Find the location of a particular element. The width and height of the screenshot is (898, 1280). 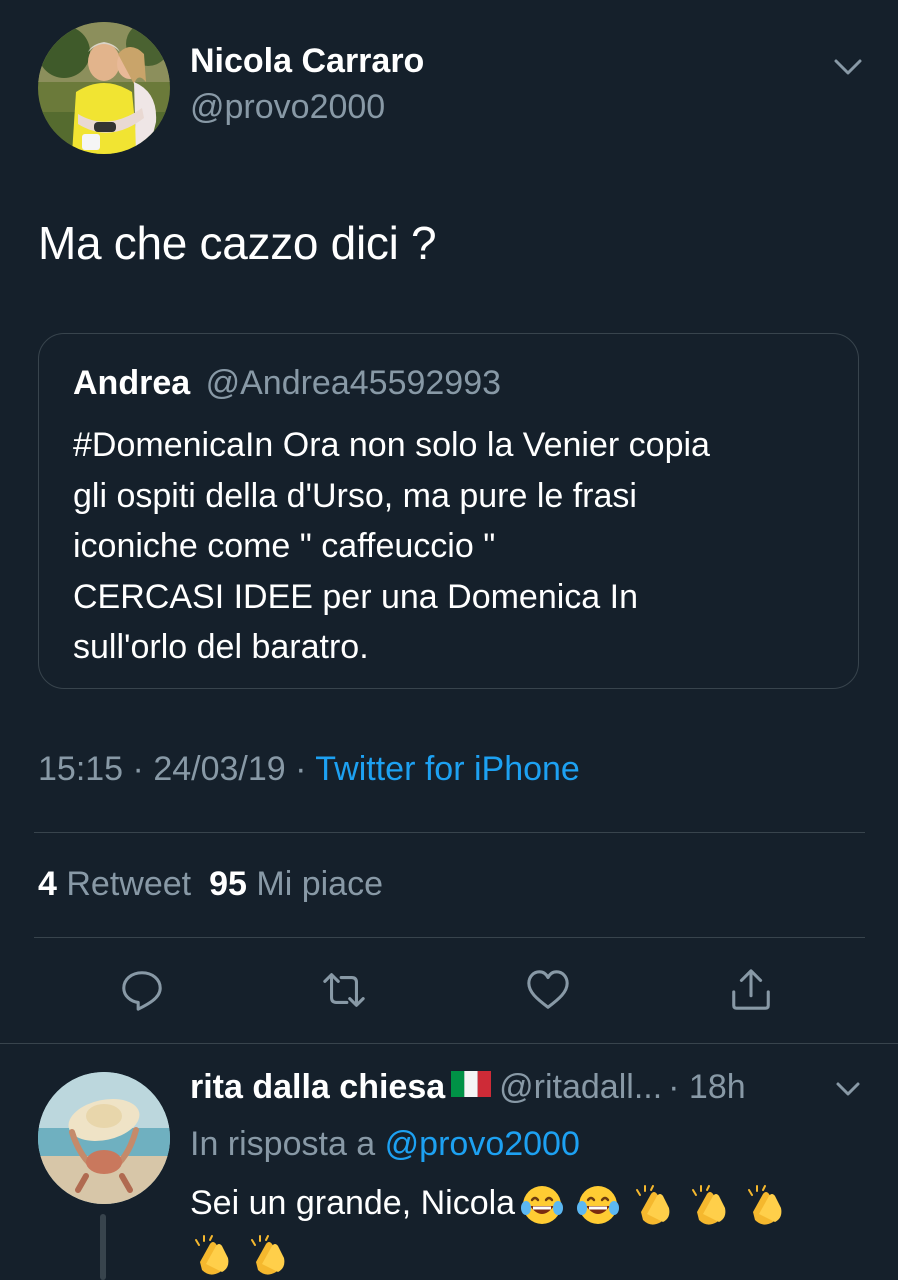

reply-button is located at coordinates (142, 990).